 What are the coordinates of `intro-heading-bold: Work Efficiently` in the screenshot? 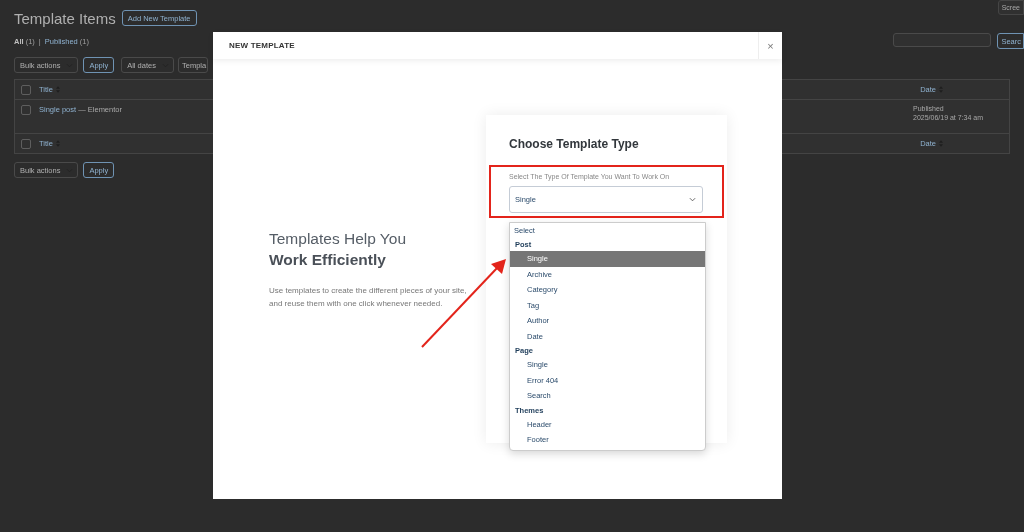 It's located at (328, 260).